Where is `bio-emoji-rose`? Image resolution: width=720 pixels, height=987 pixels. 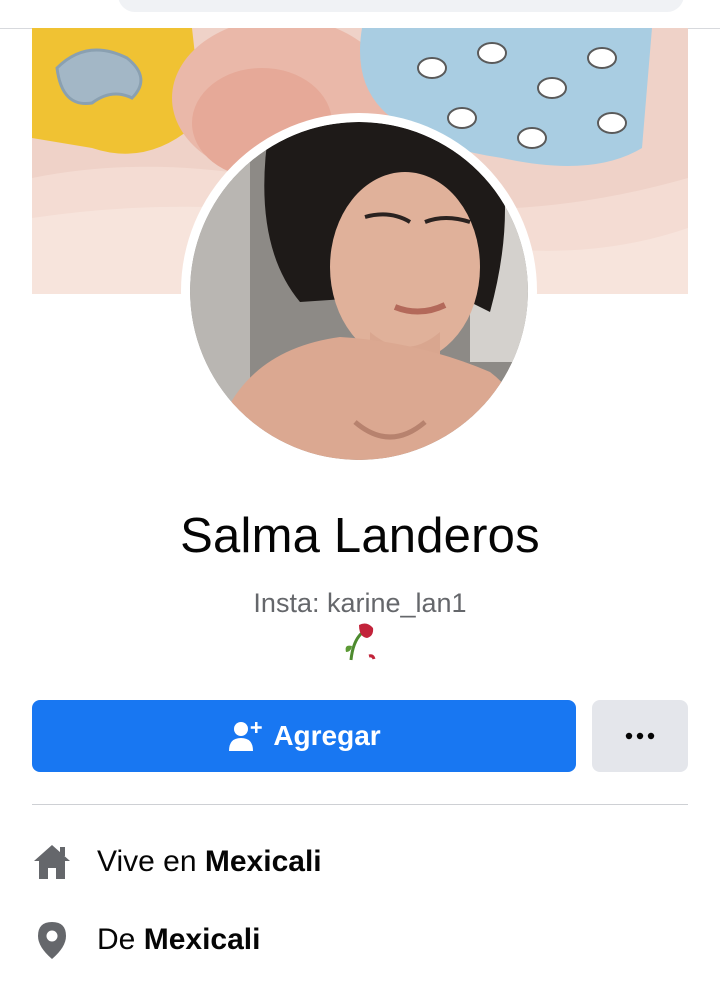 bio-emoji-rose is located at coordinates (360, 644).